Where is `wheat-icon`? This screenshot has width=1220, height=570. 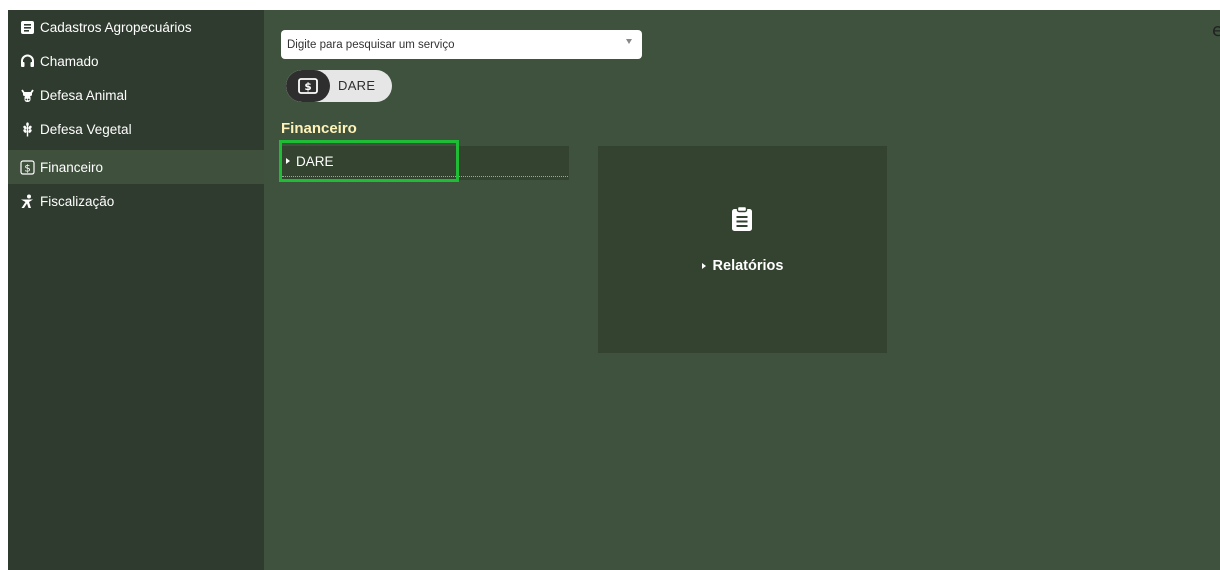
wheat-icon is located at coordinates (27, 129).